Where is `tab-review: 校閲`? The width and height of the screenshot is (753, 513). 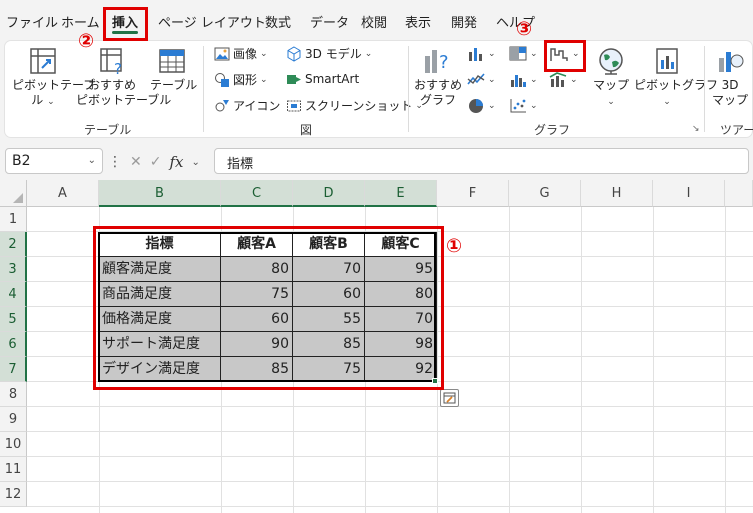 tab-review: 校閲 is located at coordinates (374, 21).